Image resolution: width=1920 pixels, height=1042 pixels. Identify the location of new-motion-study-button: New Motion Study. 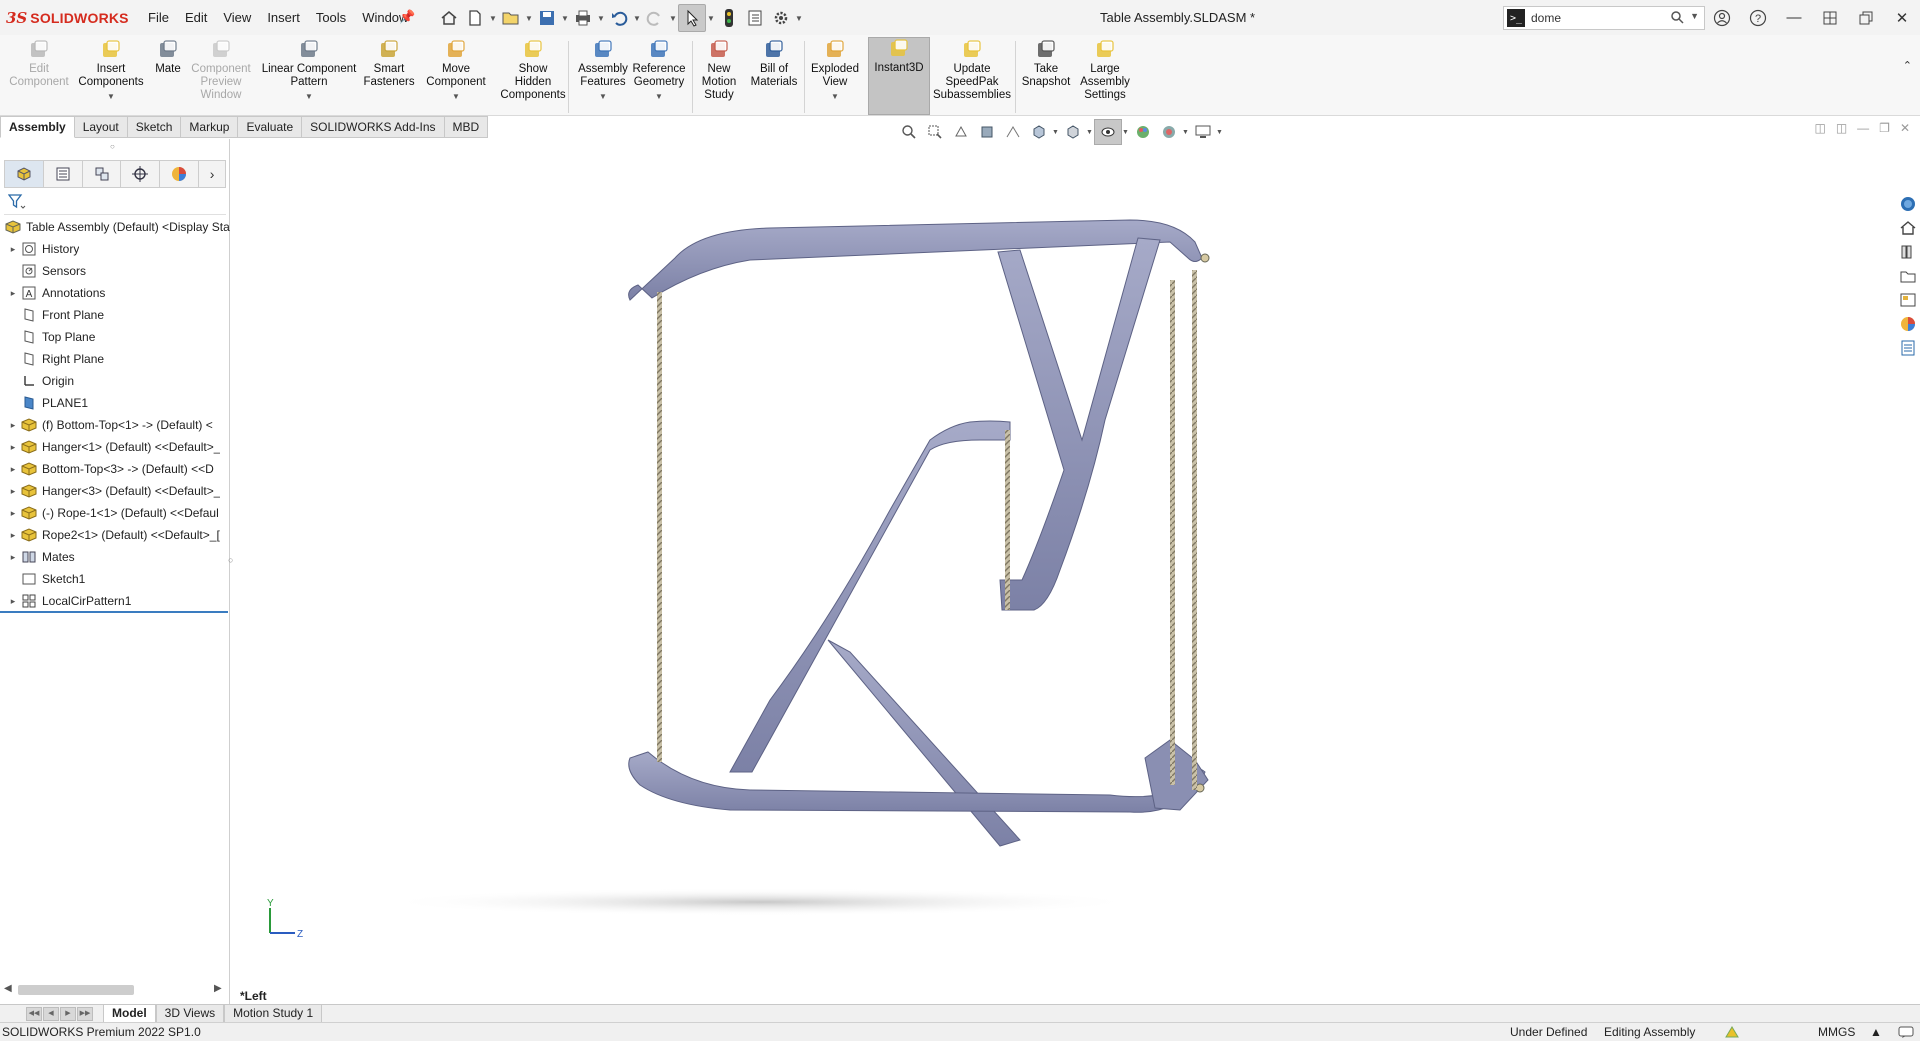
(719, 76).